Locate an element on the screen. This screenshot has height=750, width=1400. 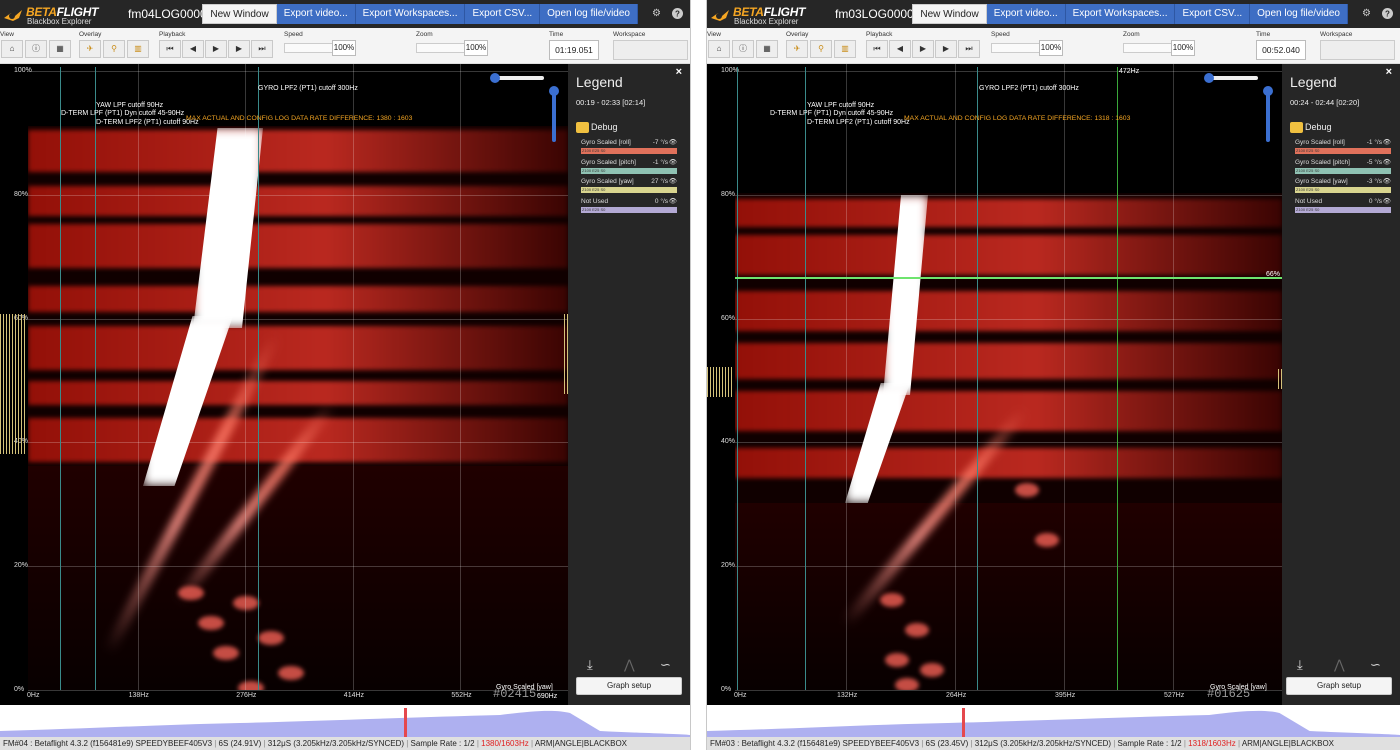
time-input: 01:19.051 is located at coordinates (574, 50).